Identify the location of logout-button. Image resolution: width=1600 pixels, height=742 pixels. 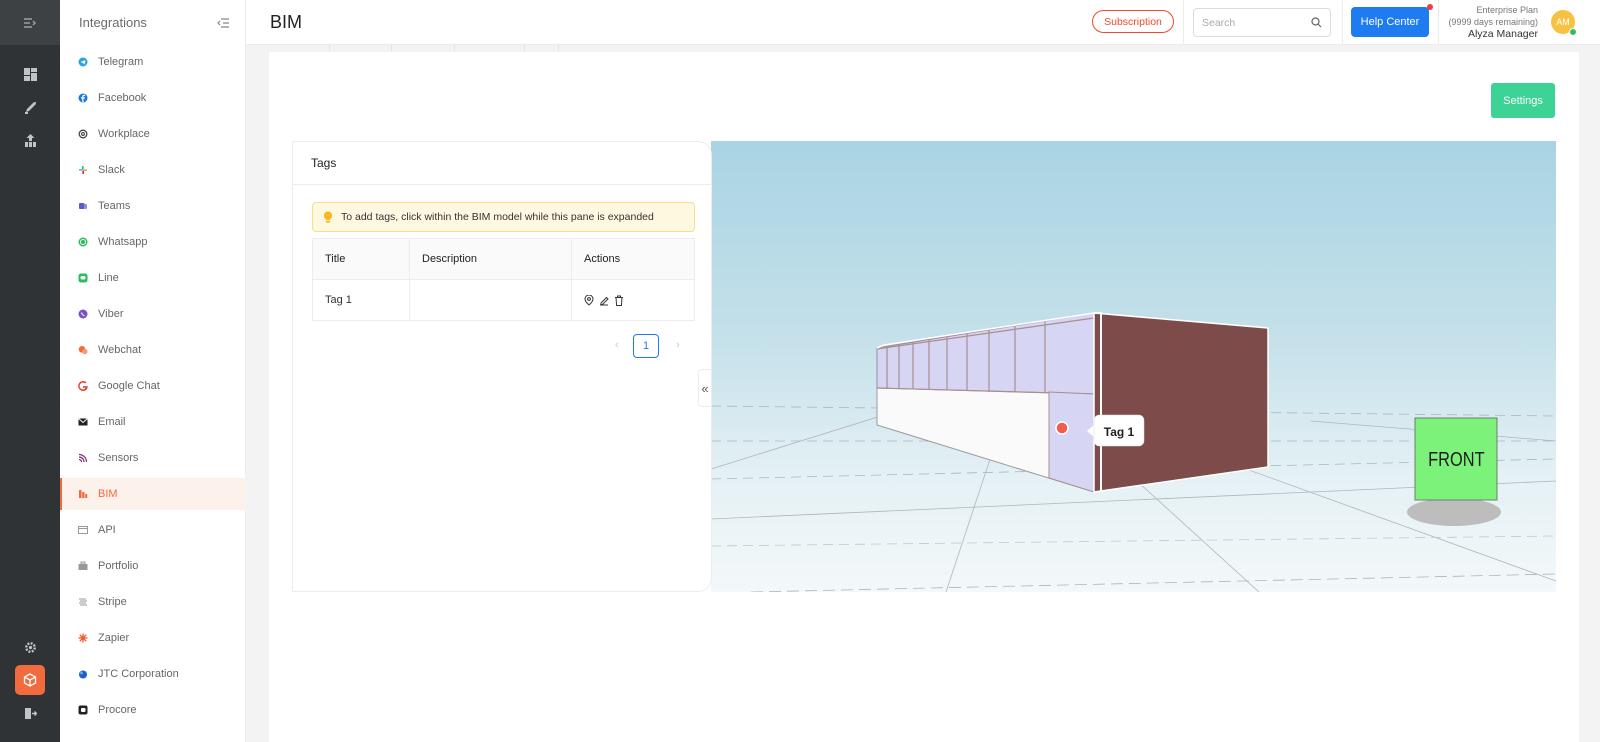
(30, 713).